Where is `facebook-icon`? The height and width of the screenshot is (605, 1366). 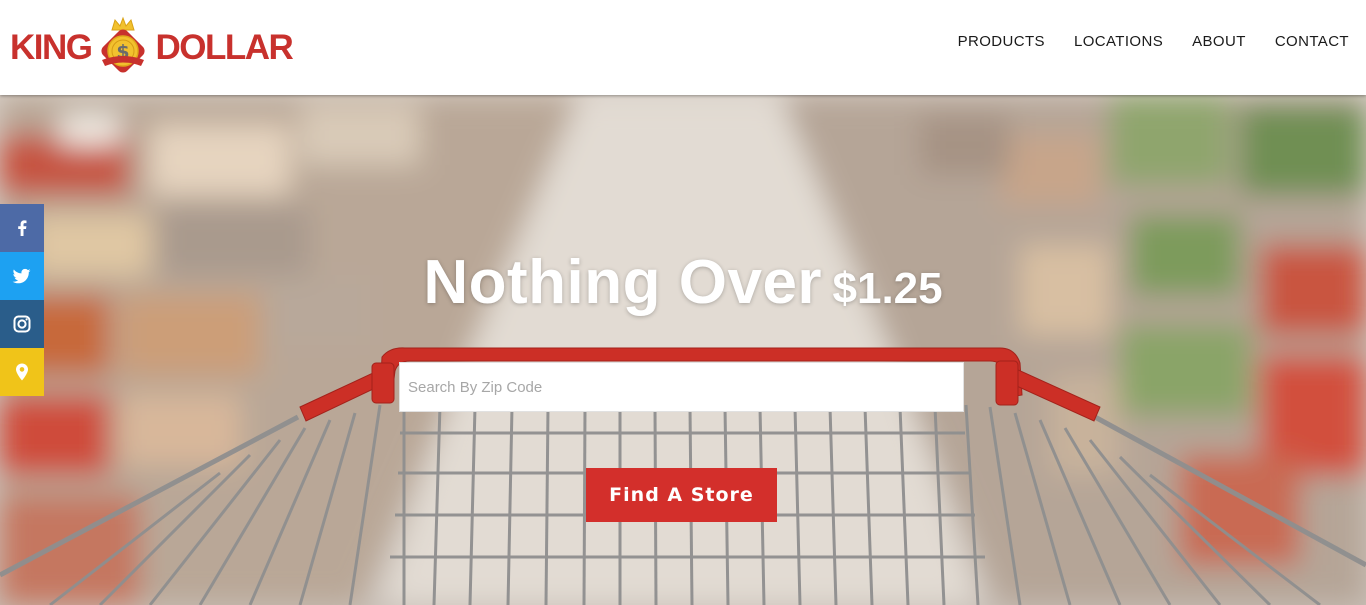 facebook-icon is located at coordinates (22, 228).